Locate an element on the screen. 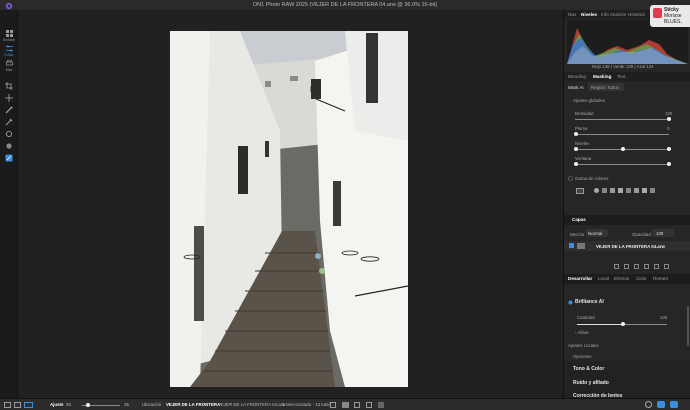 The image size is (690, 410). sliders-icon is located at coordinates (9, 48).